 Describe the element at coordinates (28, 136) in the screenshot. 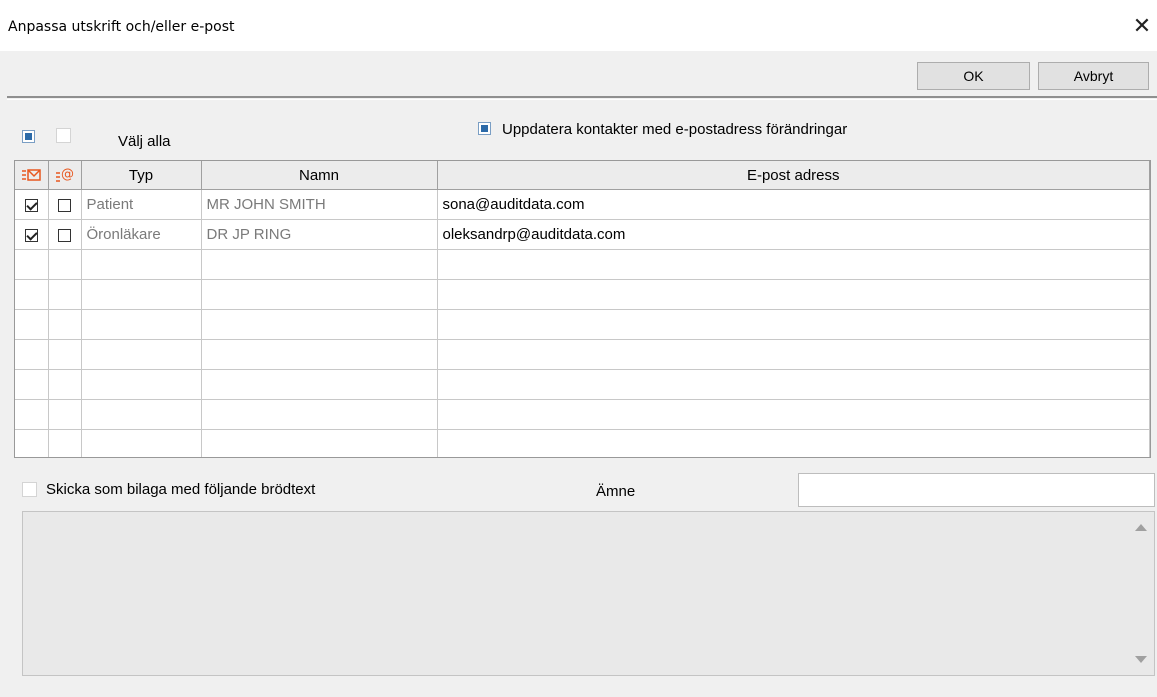

I see `select-all-print-checkbox` at that location.